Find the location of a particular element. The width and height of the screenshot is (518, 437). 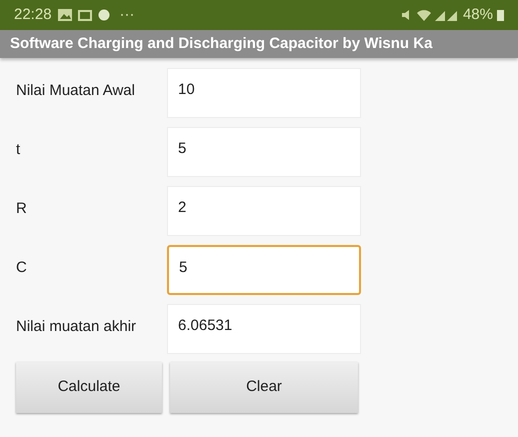

signal-icon is located at coordinates (446, 15).